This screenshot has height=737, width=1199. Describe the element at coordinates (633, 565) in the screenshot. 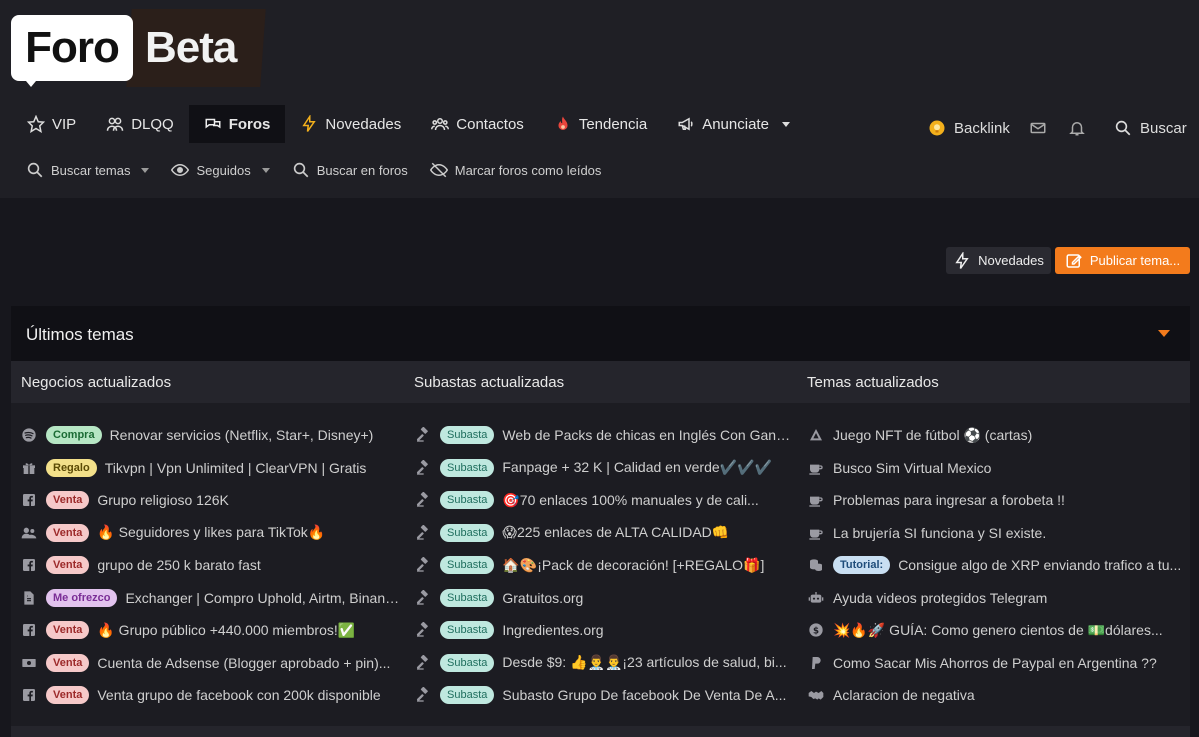

I see `topic-title-link: 🏠🎨¡Pack de decoración! [+REGALO🎁]` at that location.